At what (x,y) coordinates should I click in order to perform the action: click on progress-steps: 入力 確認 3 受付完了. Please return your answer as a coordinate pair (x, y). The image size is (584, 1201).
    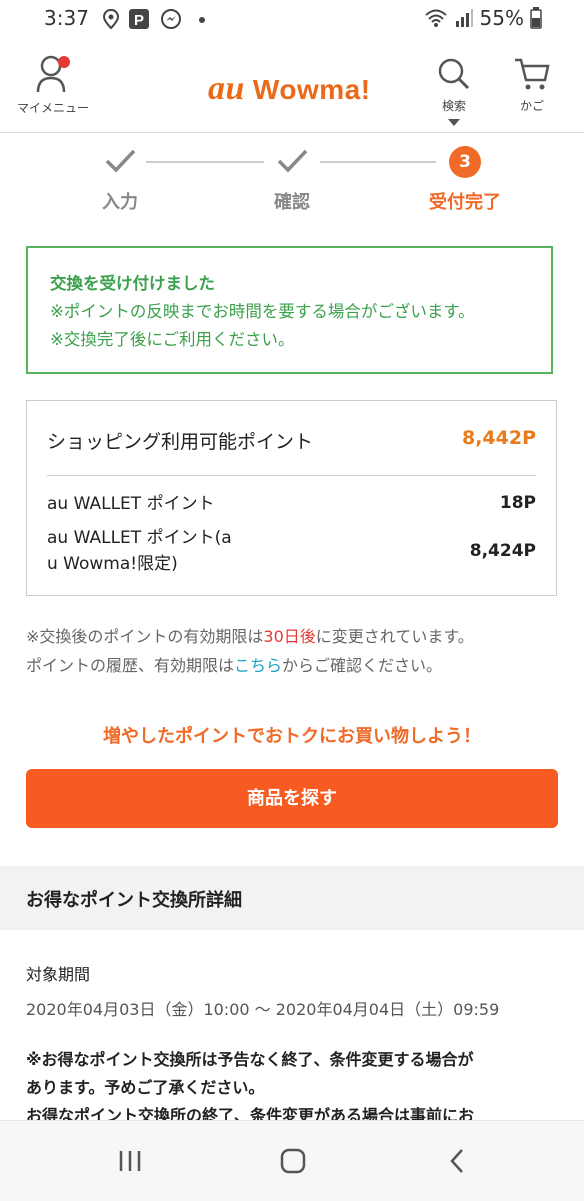
    Looking at the image, I should click on (292, 180).